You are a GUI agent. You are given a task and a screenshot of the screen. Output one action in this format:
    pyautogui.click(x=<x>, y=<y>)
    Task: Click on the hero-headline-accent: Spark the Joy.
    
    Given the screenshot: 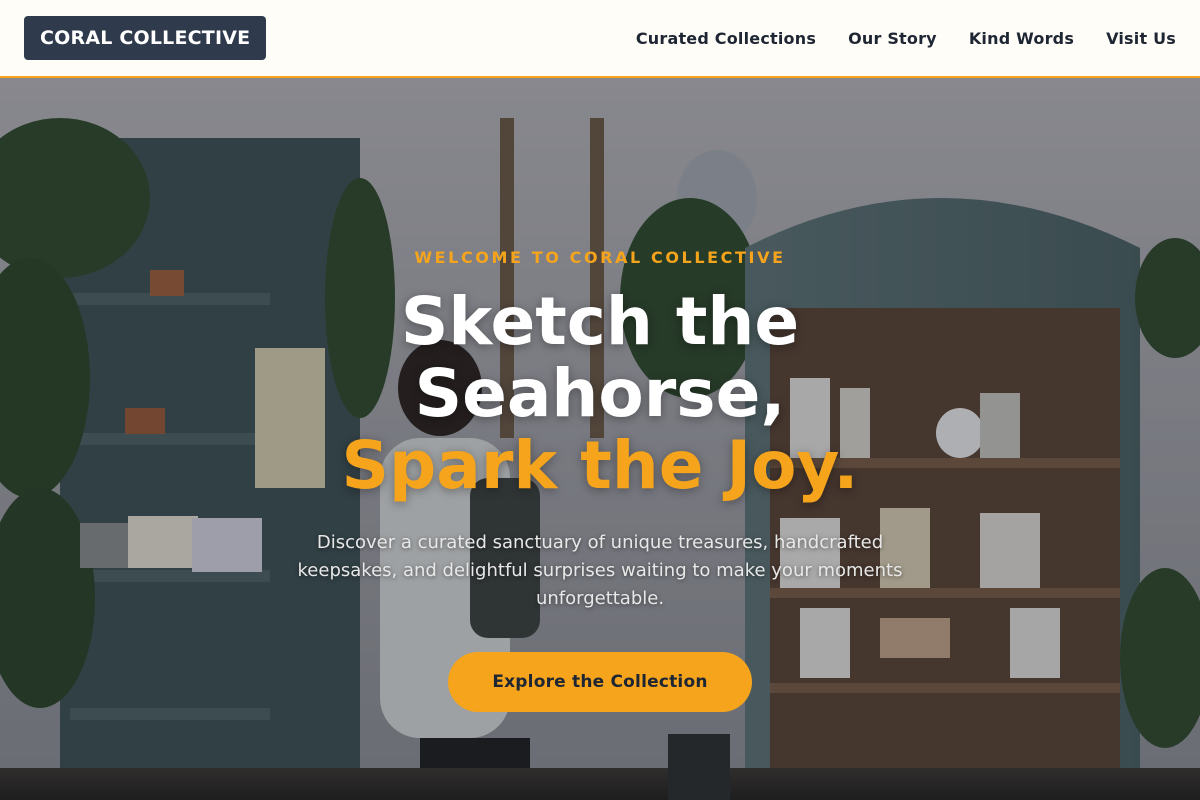 What is the action you would take?
    pyautogui.click(x=600, y=465)
    